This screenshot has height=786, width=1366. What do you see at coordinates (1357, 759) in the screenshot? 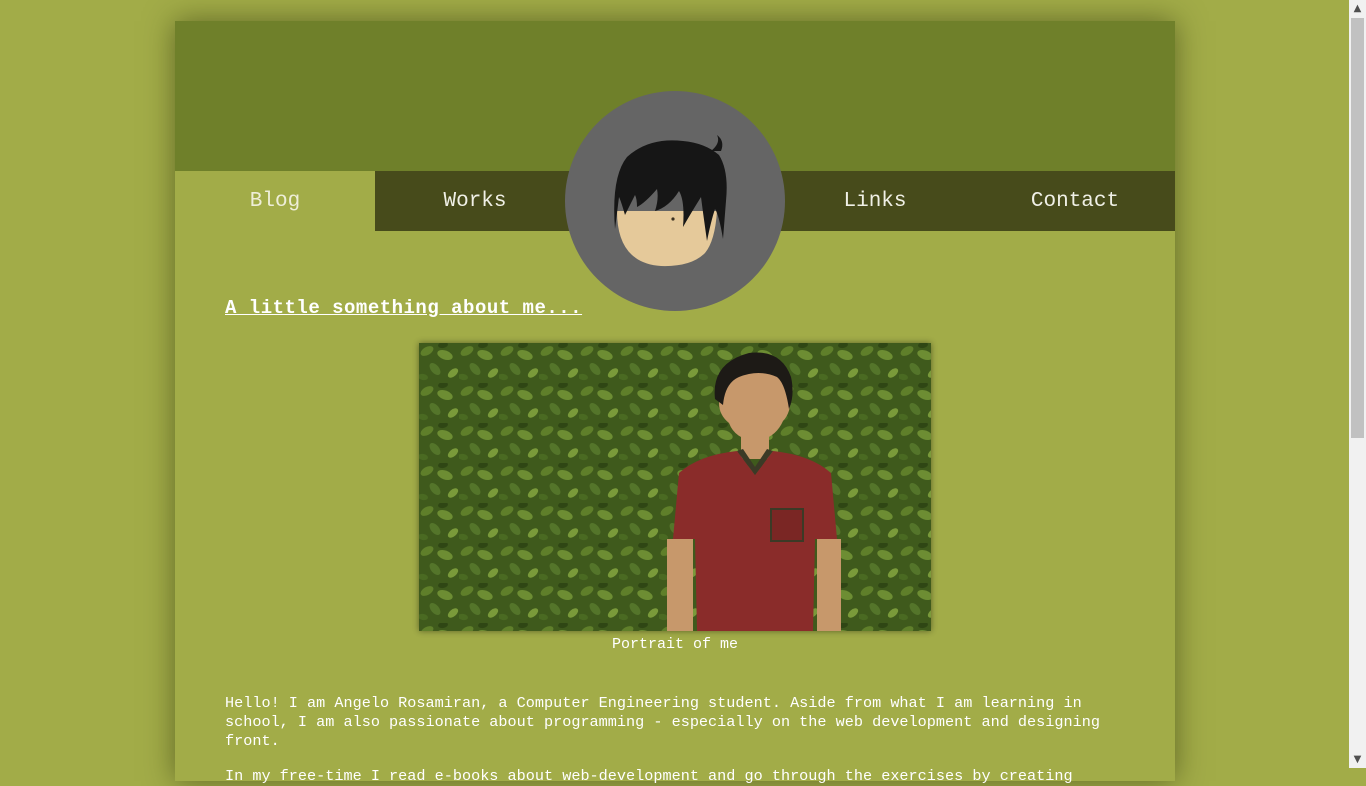
I see `scroll-down-icon: ▼` at bounding box center [1357, 759].